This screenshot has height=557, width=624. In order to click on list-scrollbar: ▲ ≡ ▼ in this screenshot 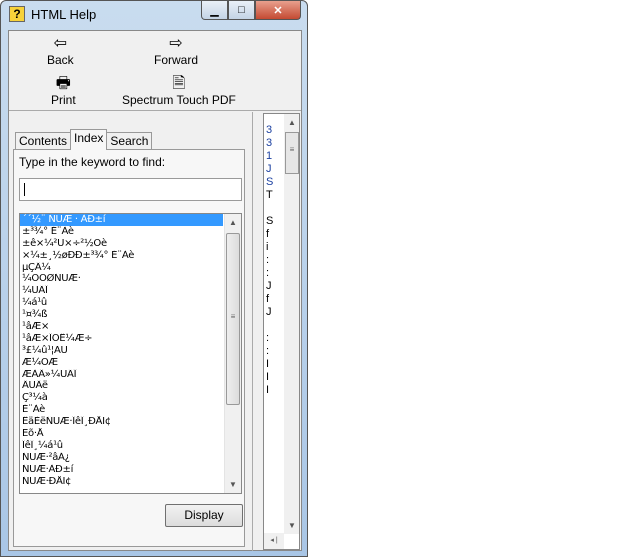, I will do `click(232, 353)`.